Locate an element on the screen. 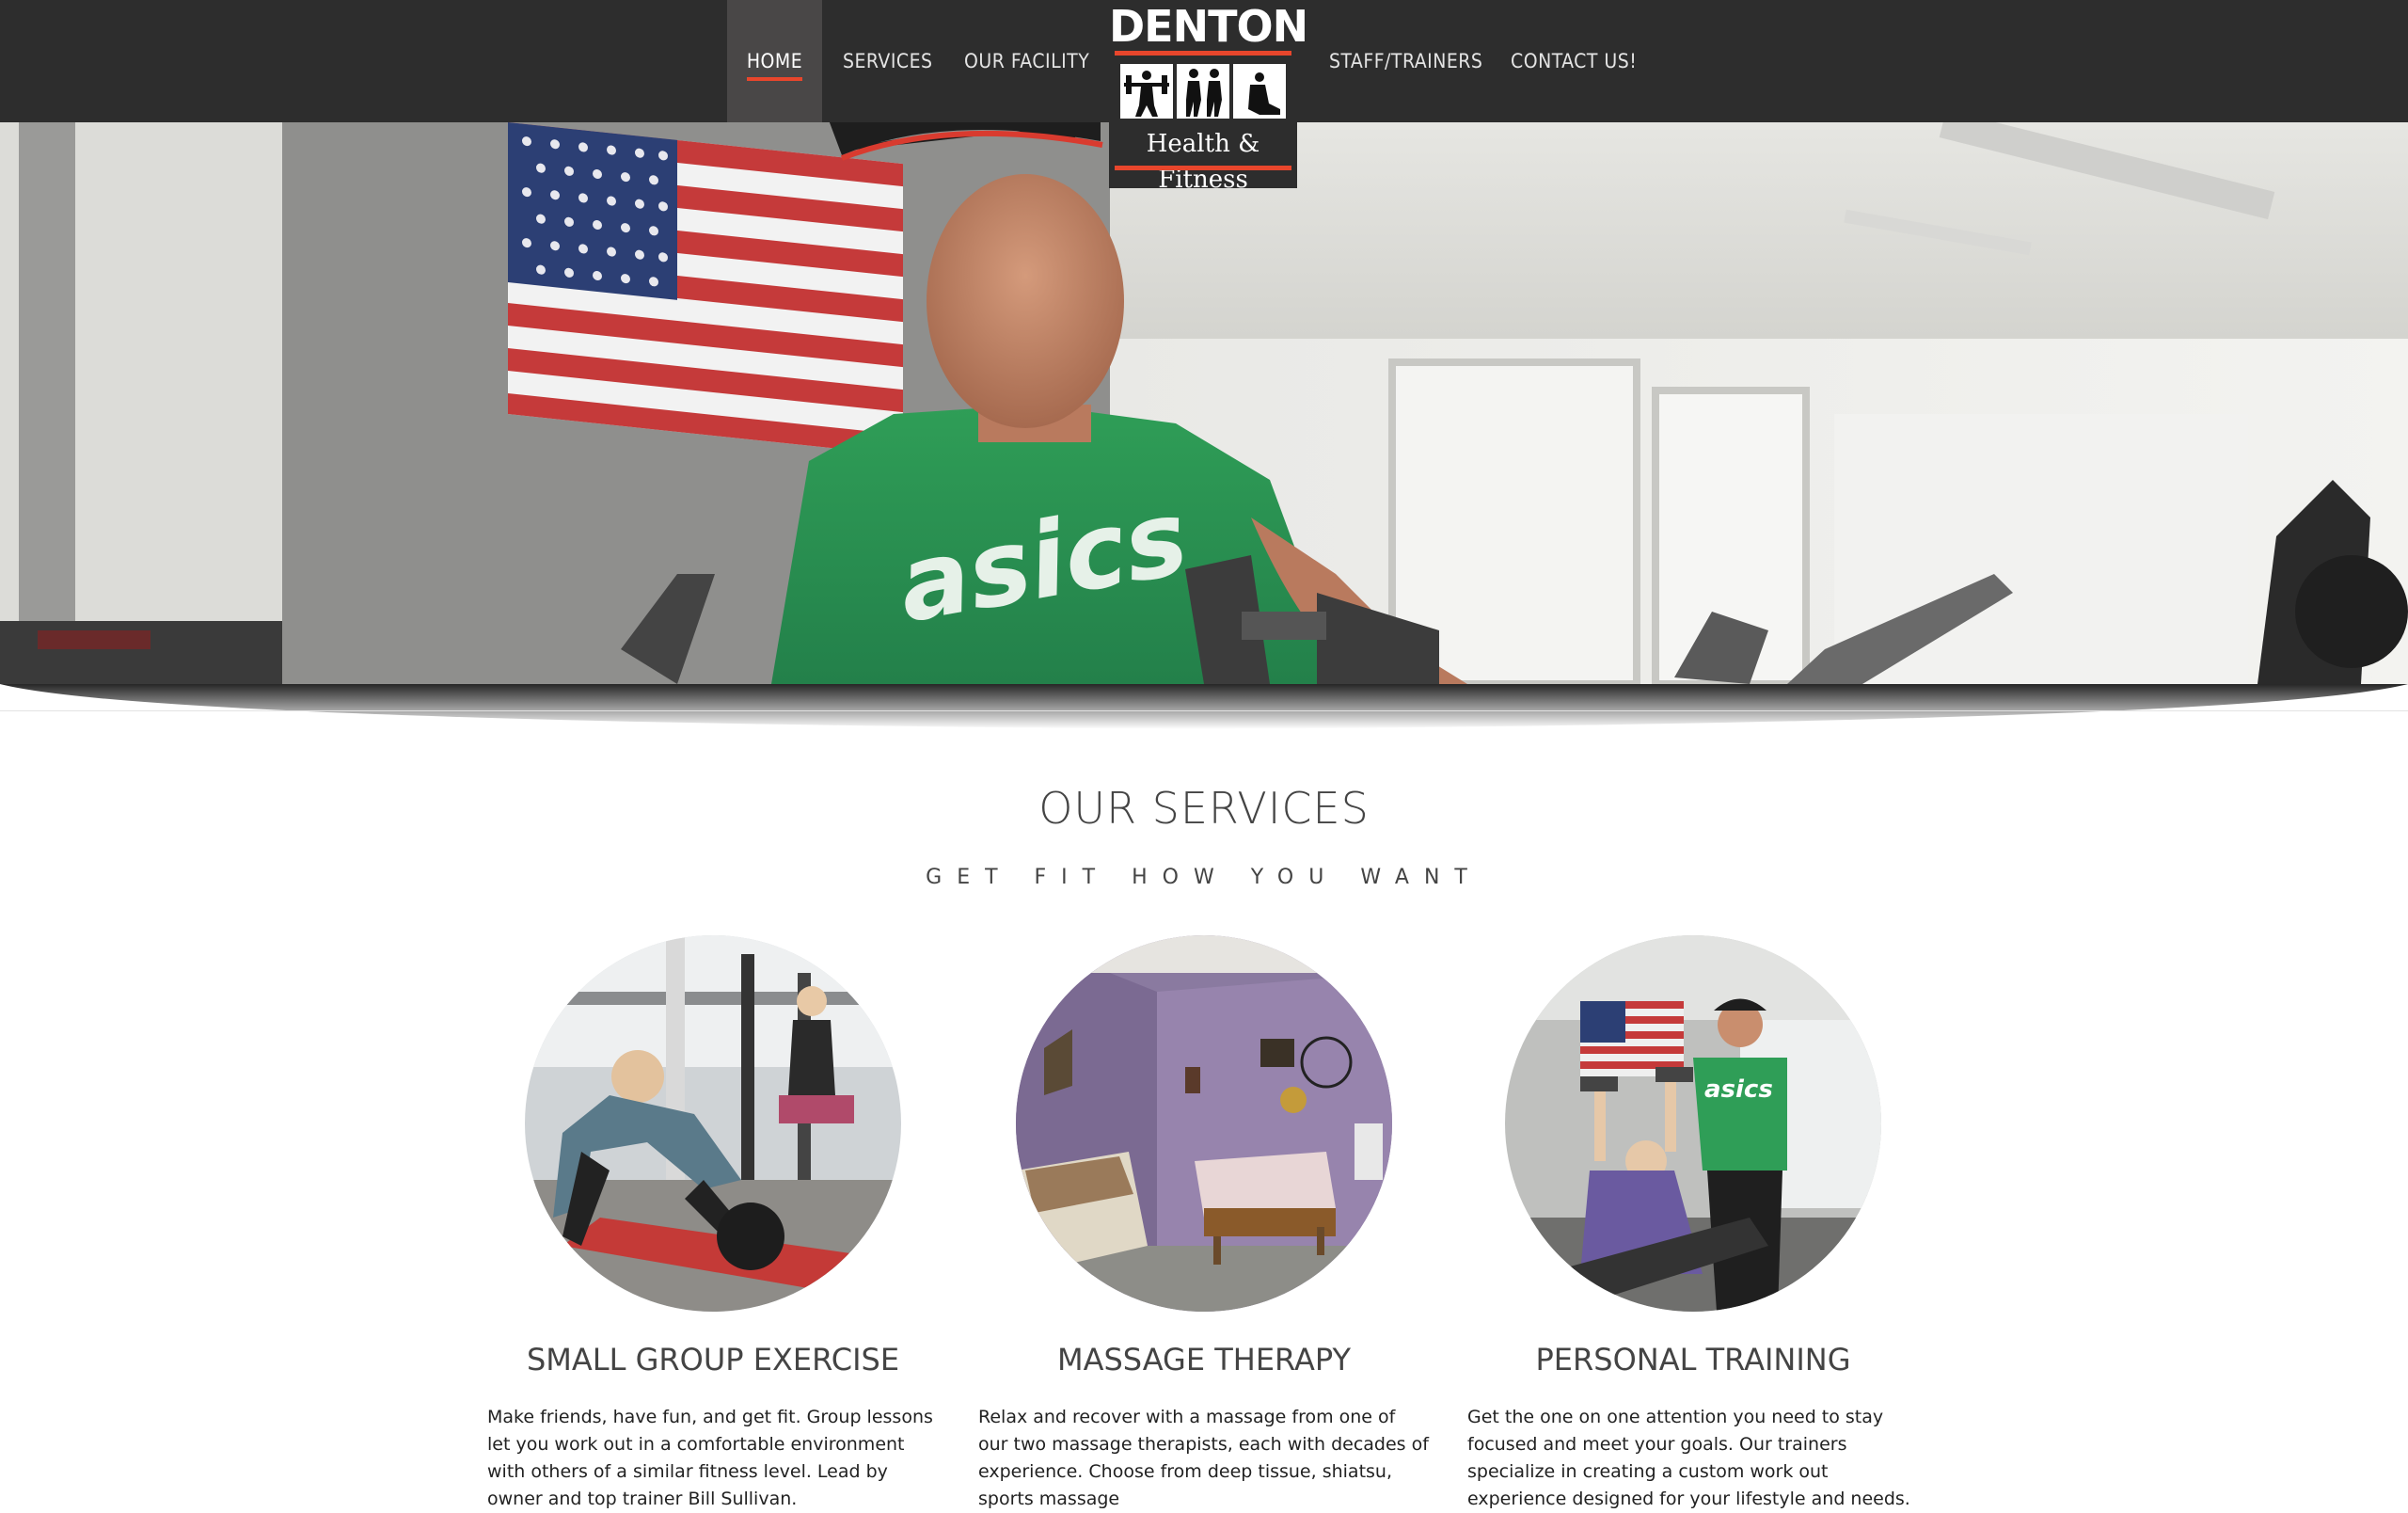 This screenshot has height=1513, width=2408. service-image-small-group is located at coordinates (713, 1123).